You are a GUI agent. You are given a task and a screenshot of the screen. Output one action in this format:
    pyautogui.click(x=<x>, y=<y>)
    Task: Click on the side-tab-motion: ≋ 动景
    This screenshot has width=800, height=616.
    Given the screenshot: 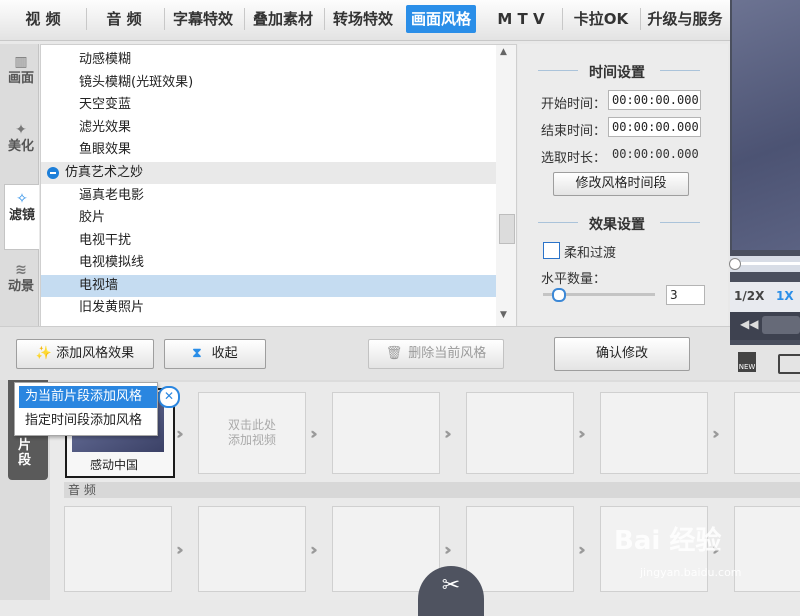 What is the action you would take?
    pyautogui.click(x=21, y=288)
    